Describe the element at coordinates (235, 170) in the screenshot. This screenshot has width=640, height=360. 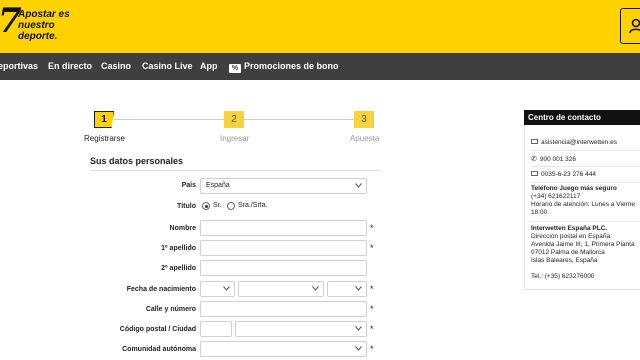
I see `section-divider` at that location.